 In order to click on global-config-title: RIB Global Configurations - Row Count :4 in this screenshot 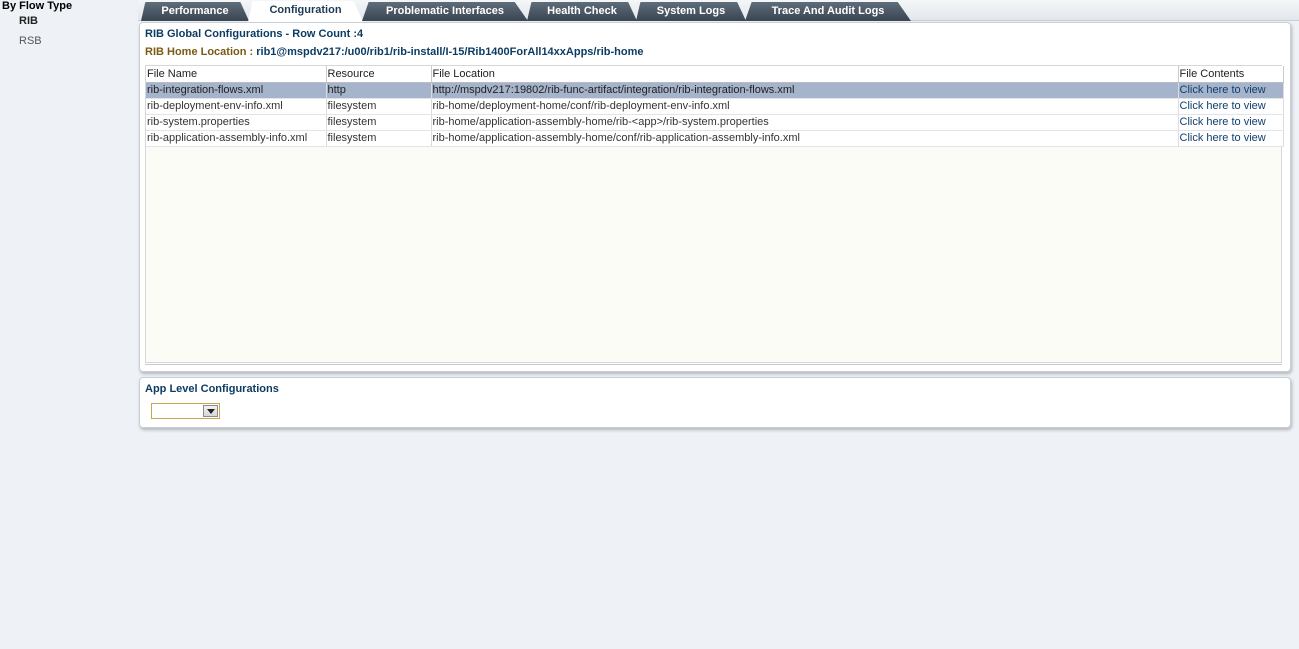, I will do `click(254, 34)`.